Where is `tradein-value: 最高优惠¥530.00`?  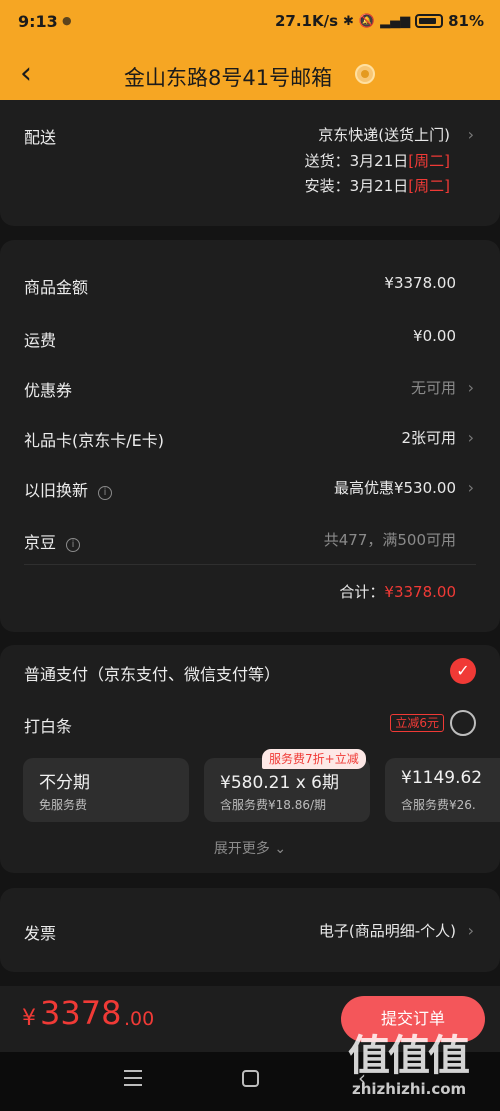
tradein-value: 最高优惠¥530.00 is located at coordinates (395, 487).